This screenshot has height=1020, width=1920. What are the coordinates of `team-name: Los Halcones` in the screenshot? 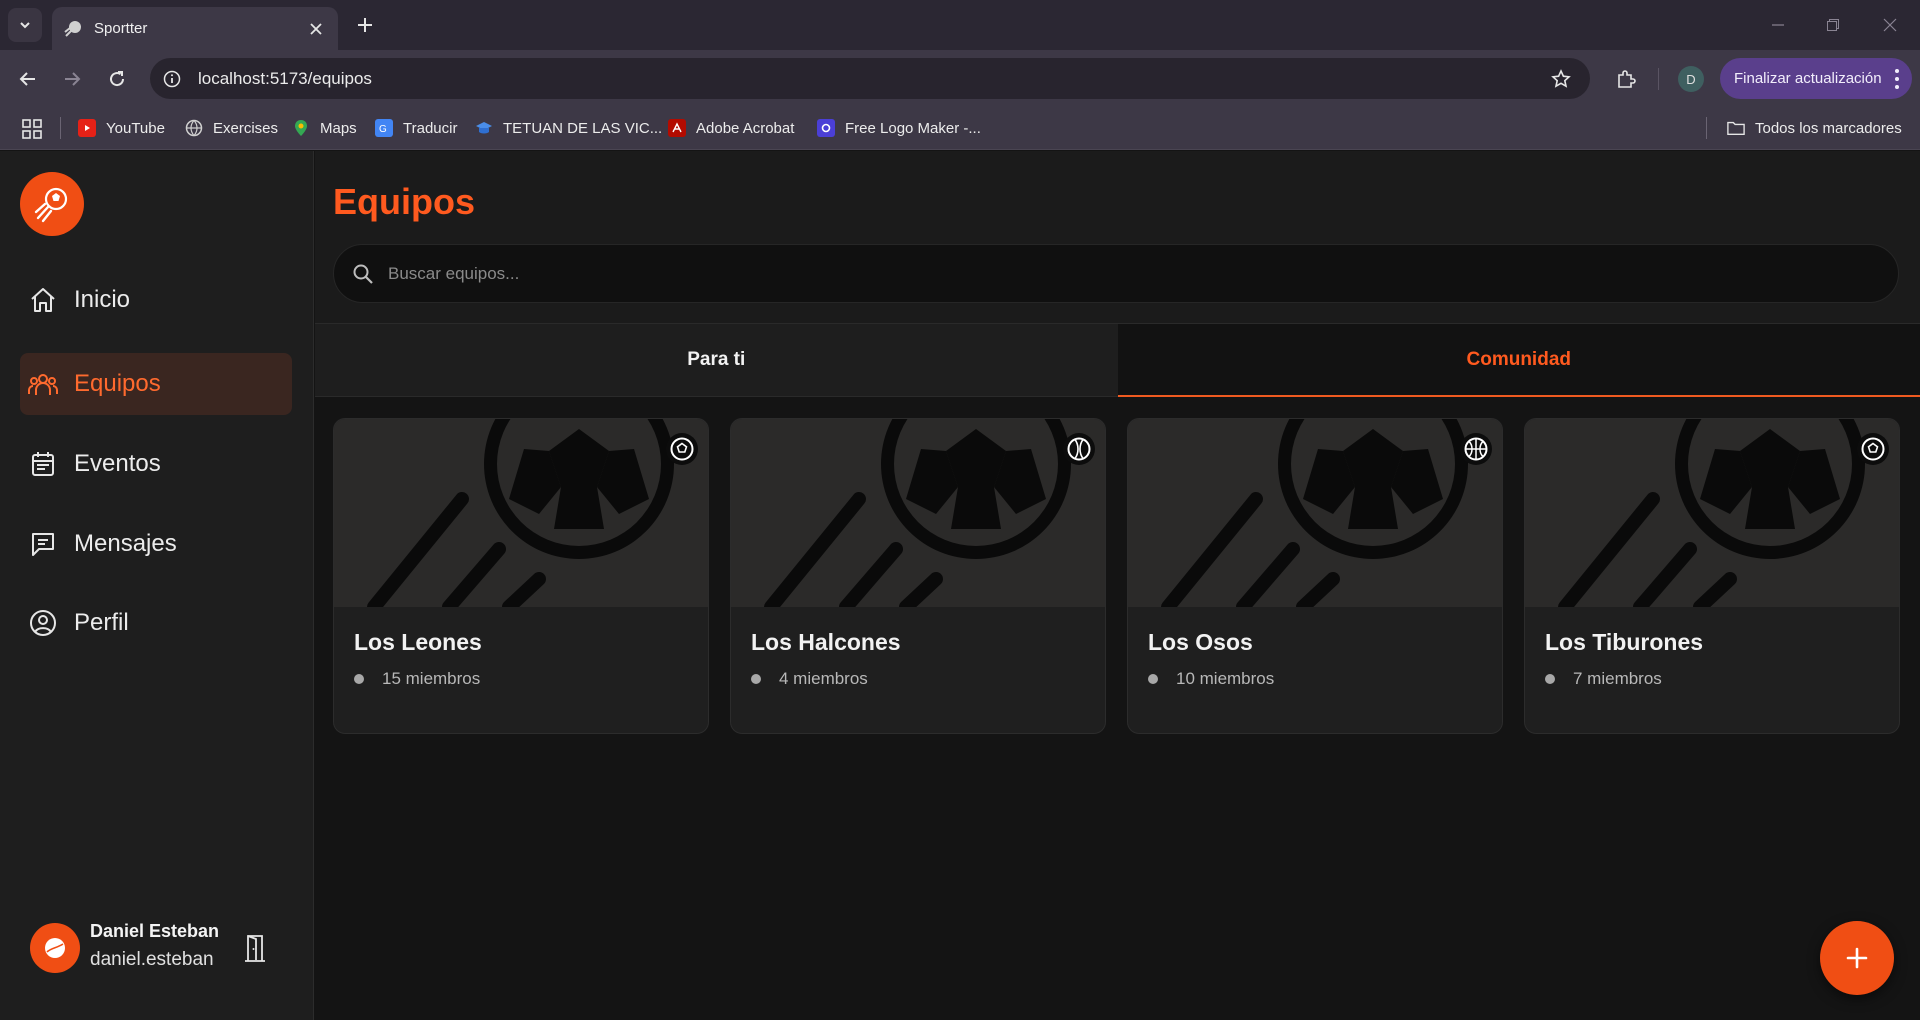 It's located at (826, 642).